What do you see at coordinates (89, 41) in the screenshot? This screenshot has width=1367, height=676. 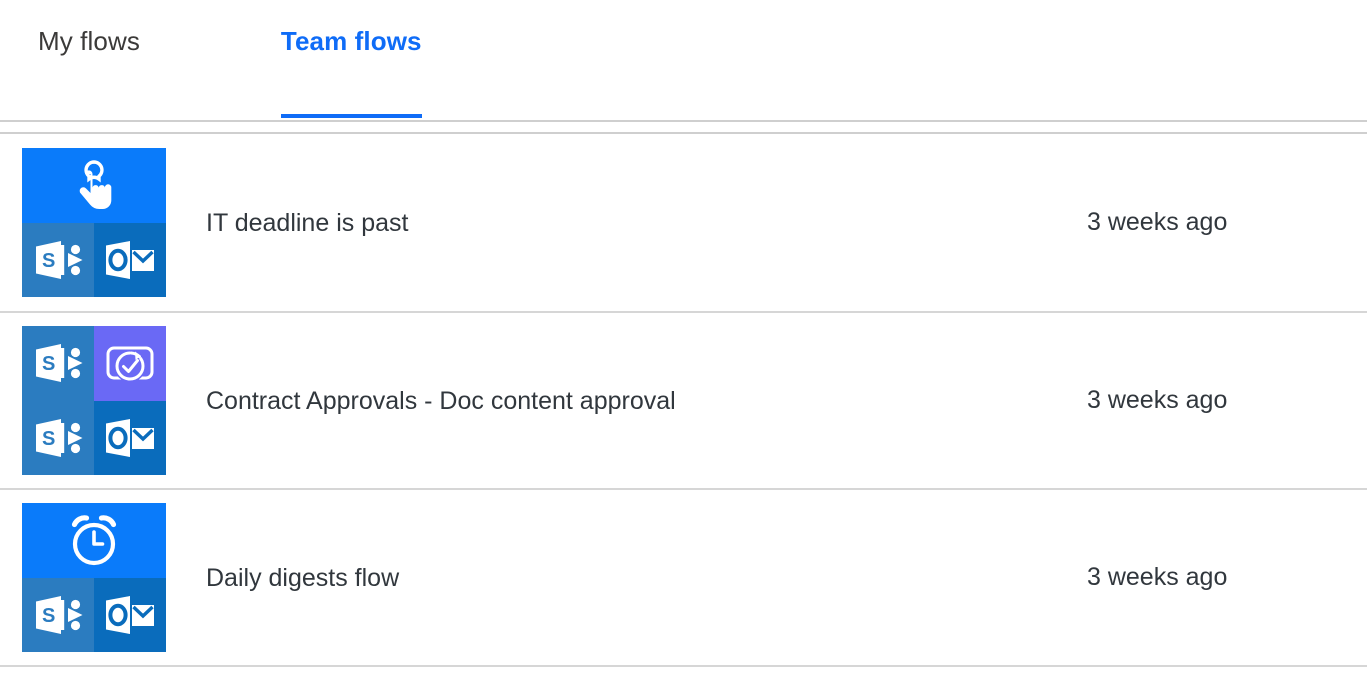 I see `tab-my-flows-label: My flows` at bounding box center [89, 41].